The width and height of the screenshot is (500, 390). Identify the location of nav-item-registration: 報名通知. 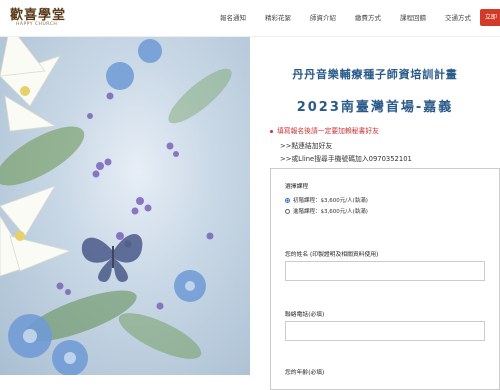
(233, 17).